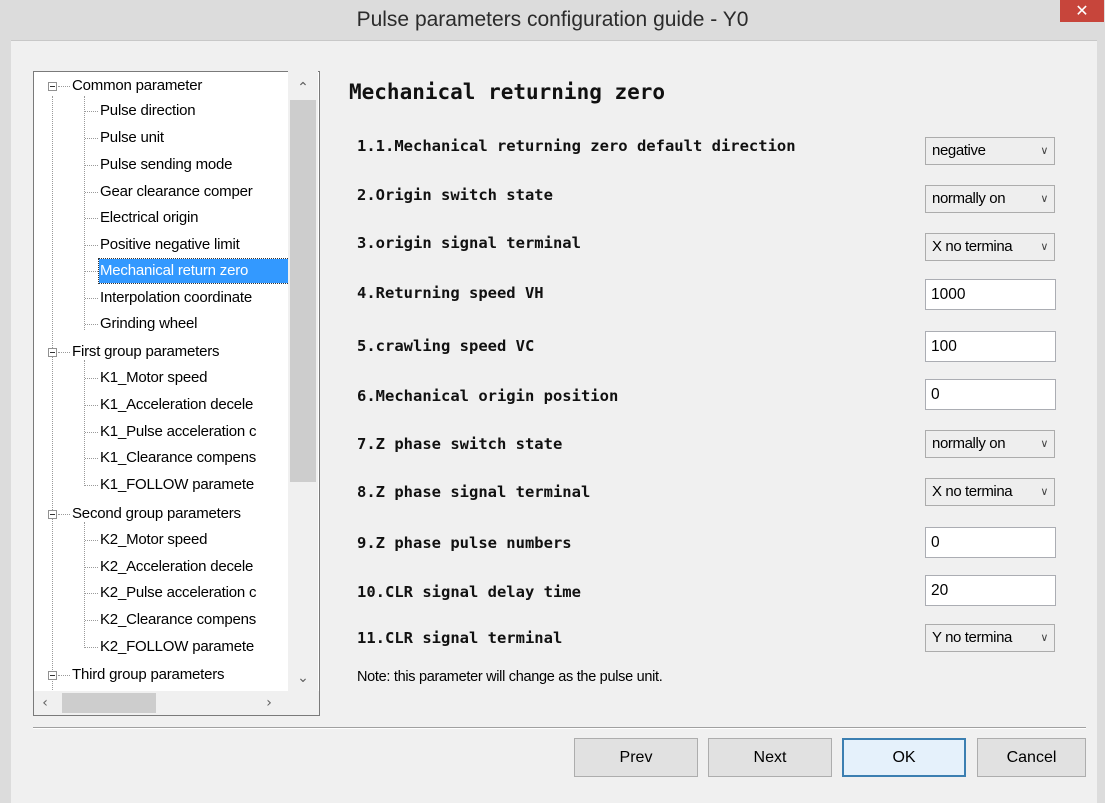 The image size is (1105, 803). I want to click on select-value: normally on, so click(969, 198).